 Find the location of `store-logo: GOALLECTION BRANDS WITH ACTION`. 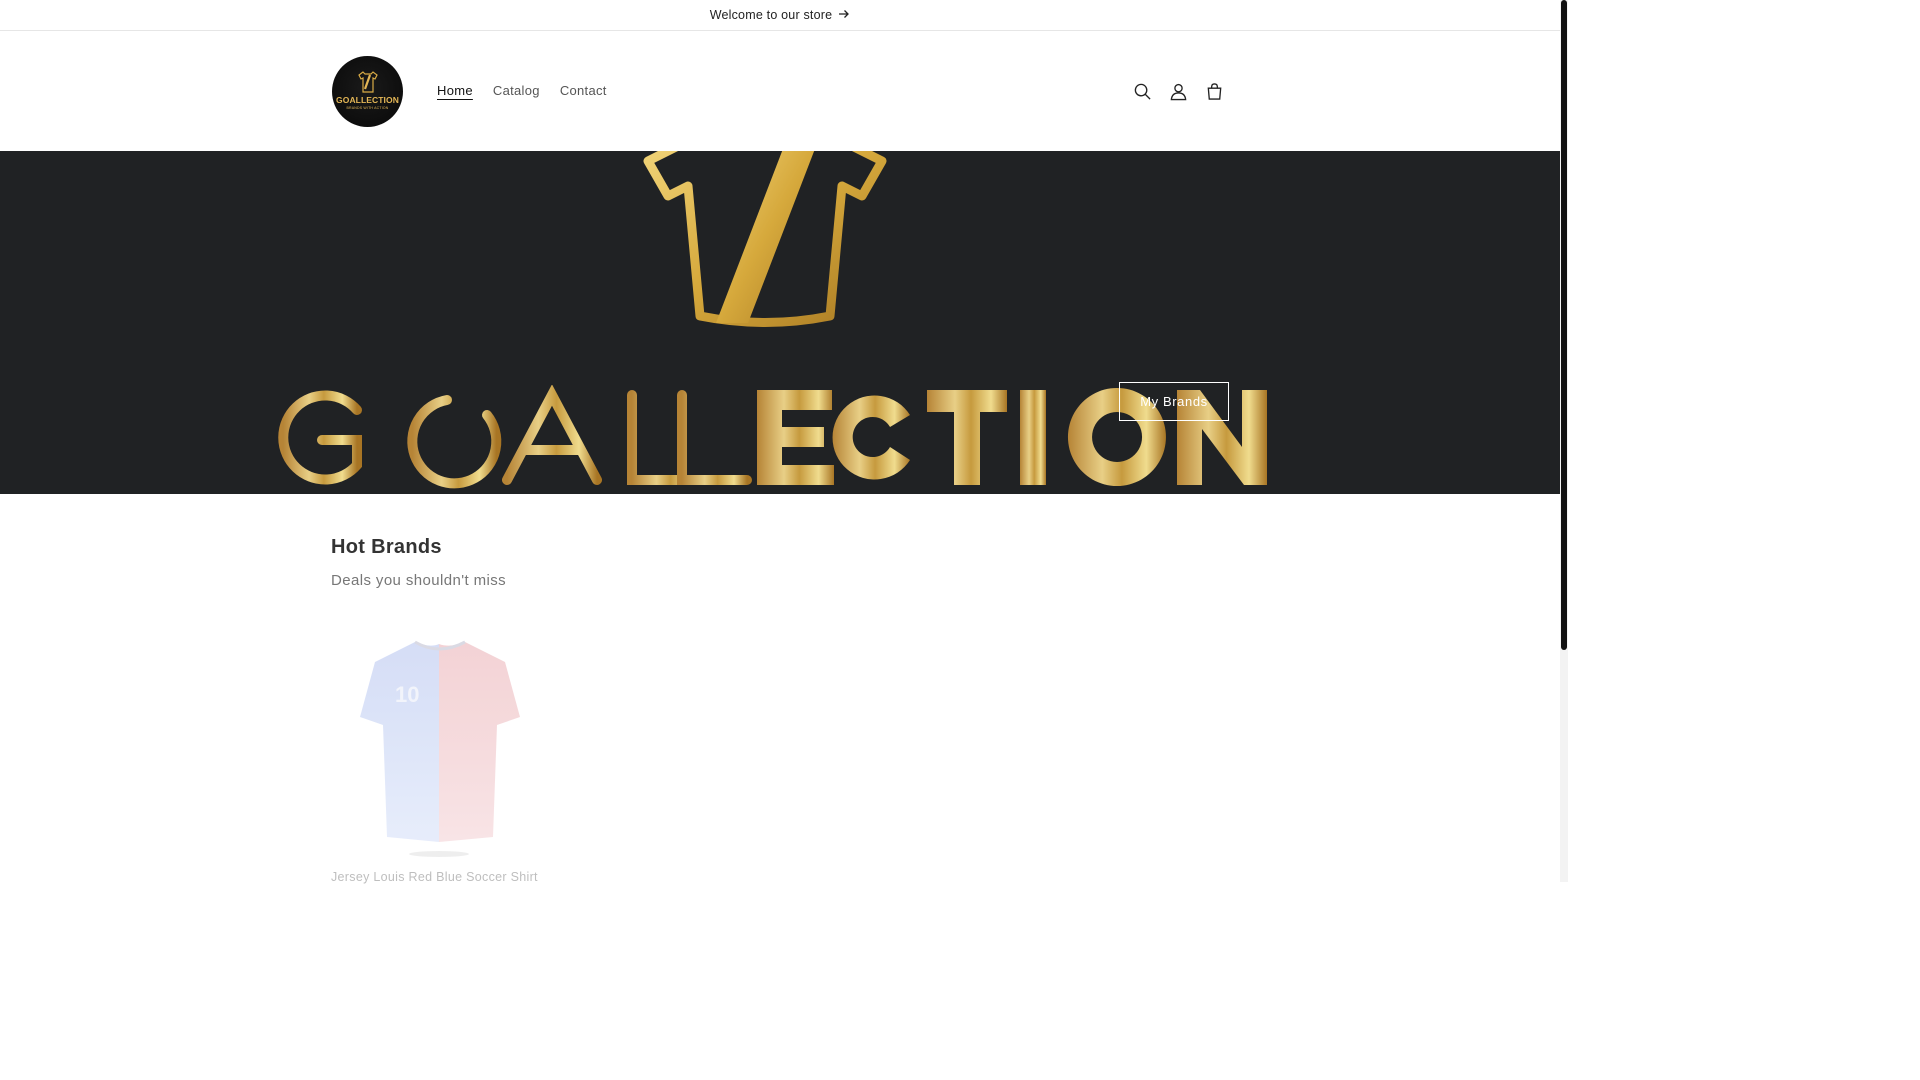

store-logo: GOALLECTION BRANDS WITH ACTION is located at coordinates (367, 91).